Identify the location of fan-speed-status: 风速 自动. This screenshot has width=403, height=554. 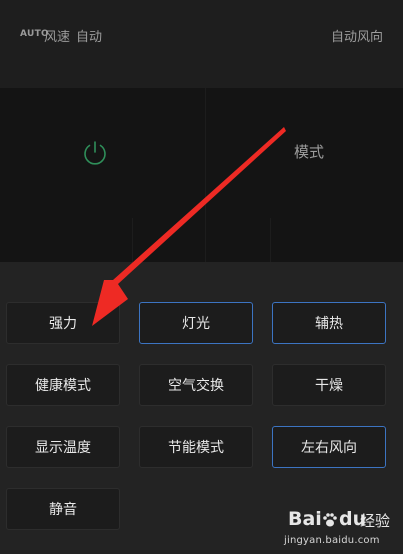
(76, 35).